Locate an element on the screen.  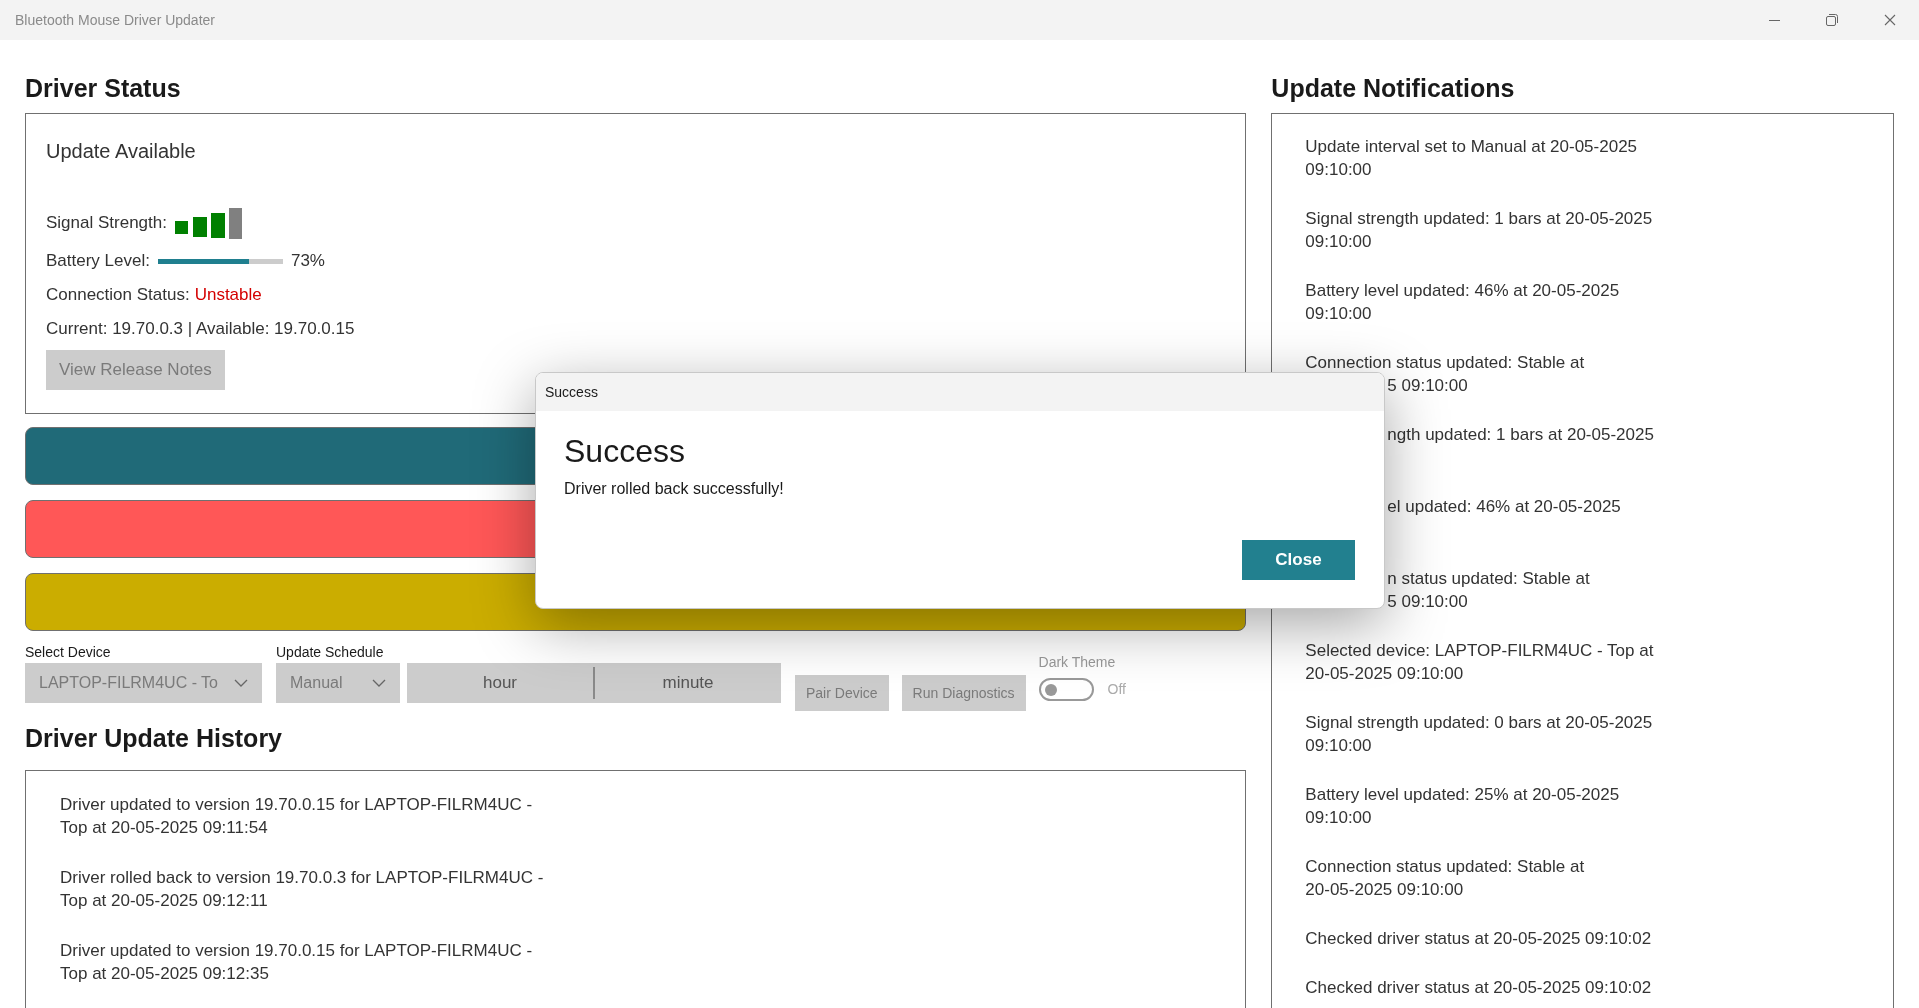
action-button: Run Diagnostics is located at coordinates (963, 693).